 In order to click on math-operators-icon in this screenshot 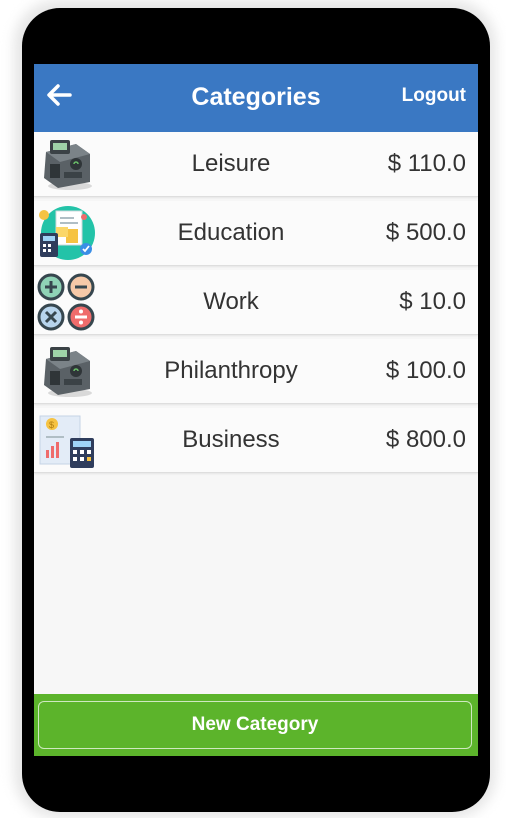, I will do `click(66, 302)`.